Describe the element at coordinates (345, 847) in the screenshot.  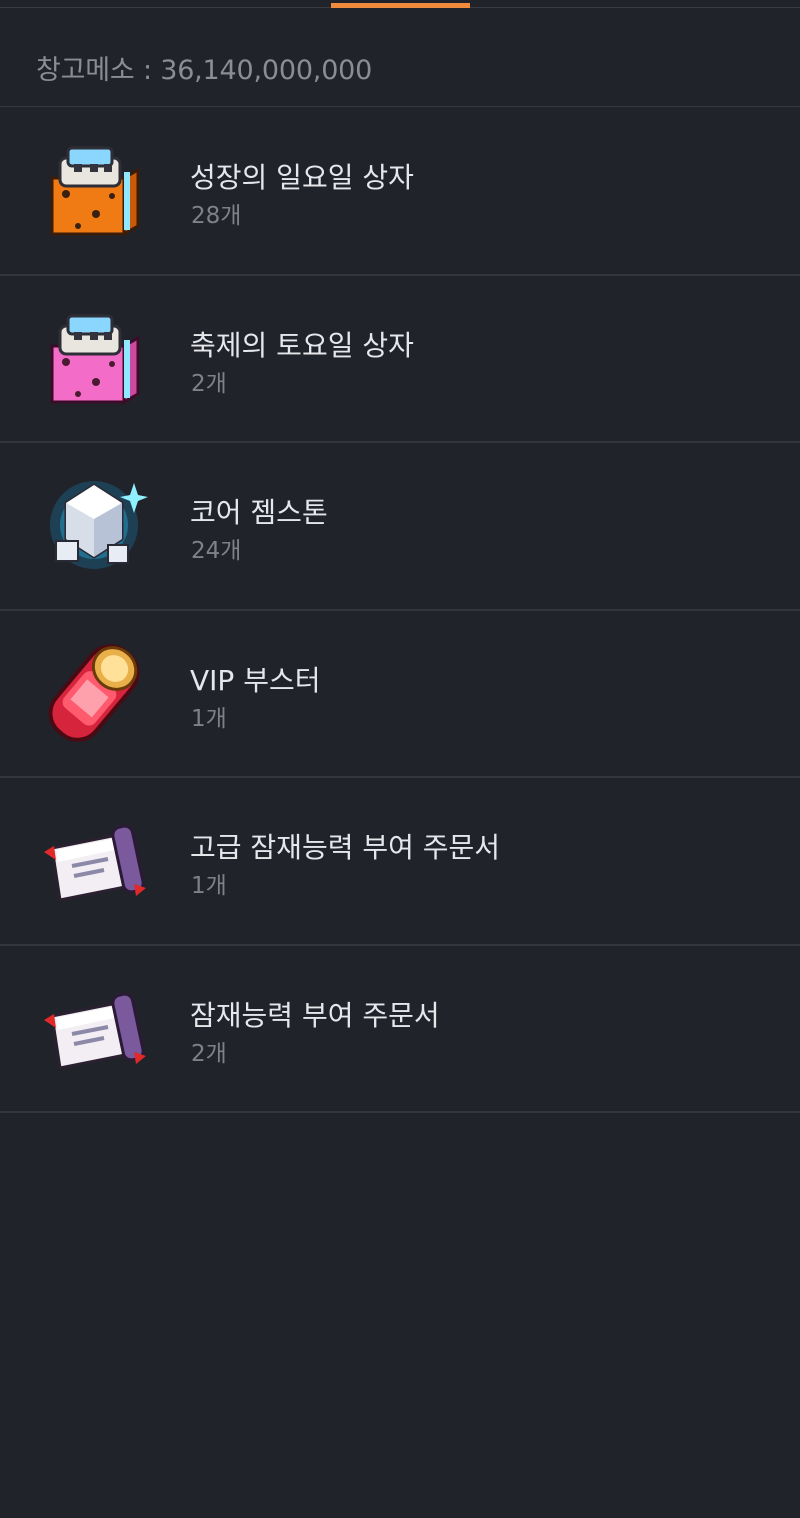
I see `item-name: 고급 잠재능력 부여 주문서` at that location.